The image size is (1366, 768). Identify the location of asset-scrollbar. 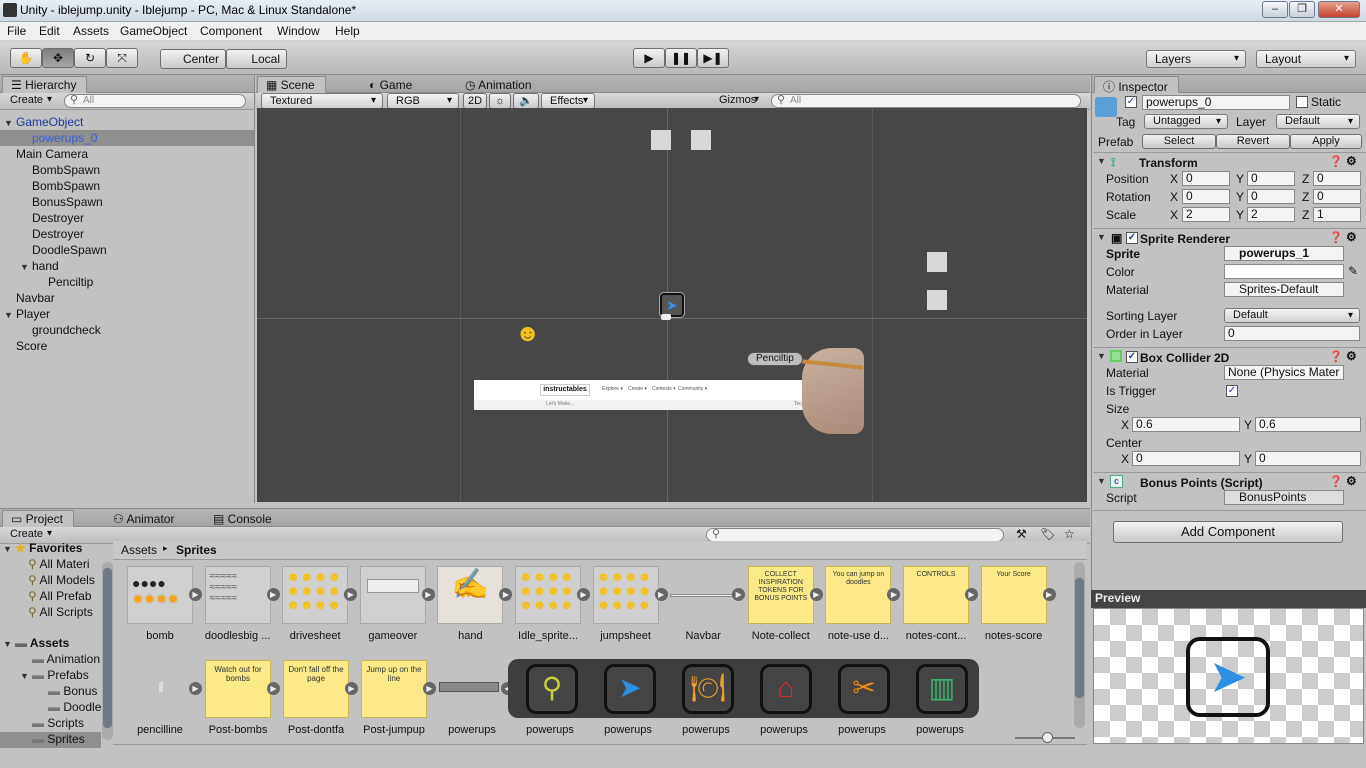
(1079, 645).